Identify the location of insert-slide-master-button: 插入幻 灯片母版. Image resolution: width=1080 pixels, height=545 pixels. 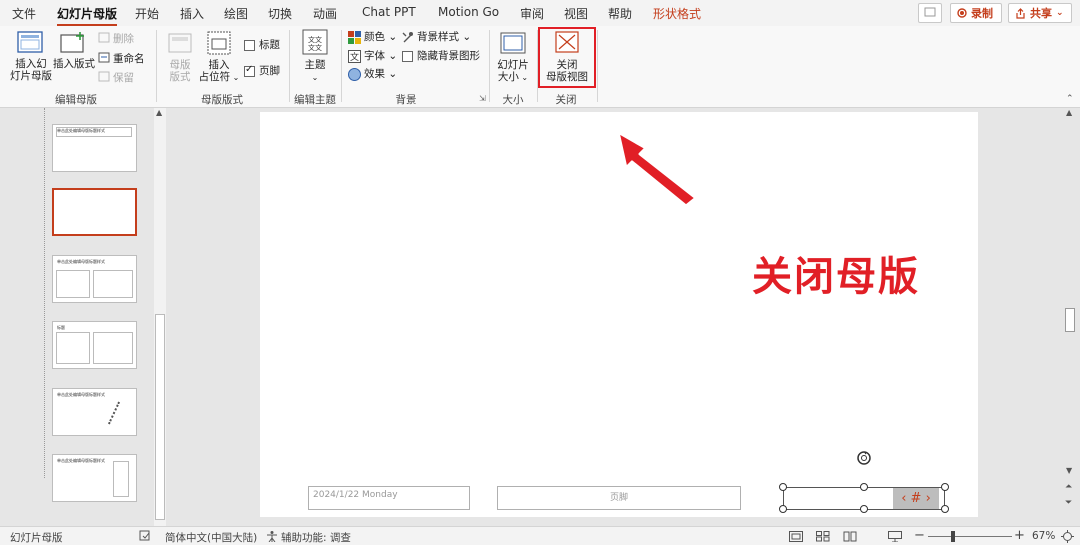
(31, 70).